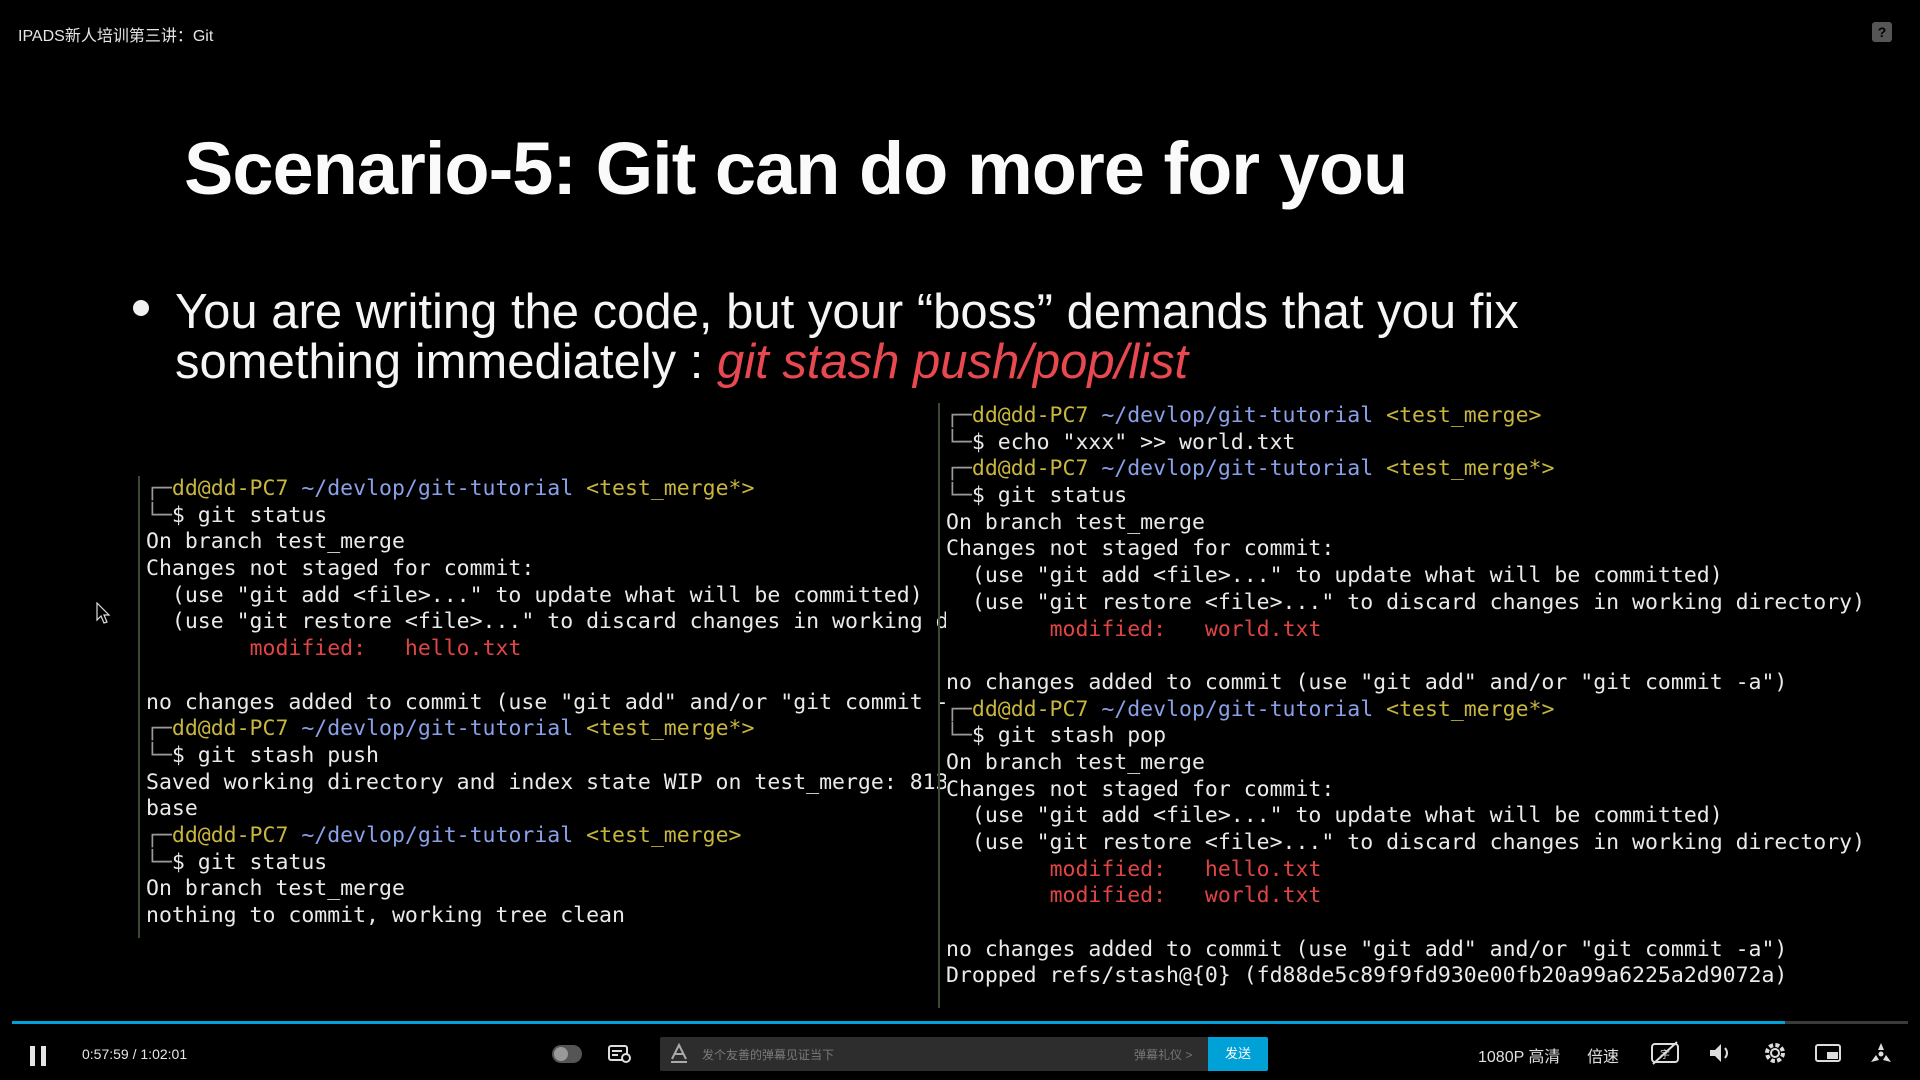  What do you see at coordinates (1603, 1055) in the screenshot?
I see `speed-button: 倍速` at bounding box center [1603, 1055].